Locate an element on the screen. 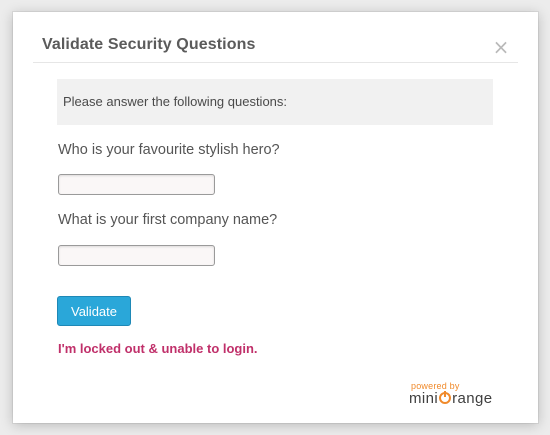  header-divider is located at coordinates (275, 62).